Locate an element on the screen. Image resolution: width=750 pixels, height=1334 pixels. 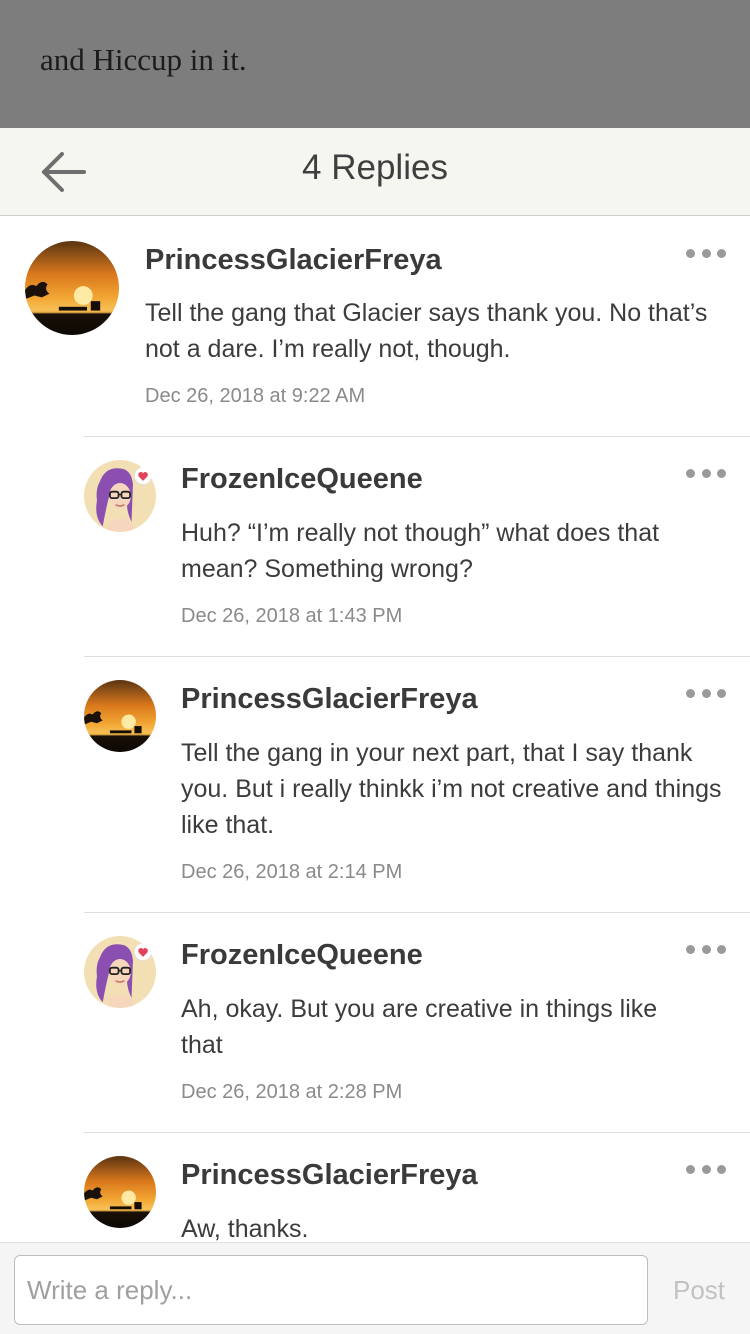
reply-input is located at coordinates (331, 1290).